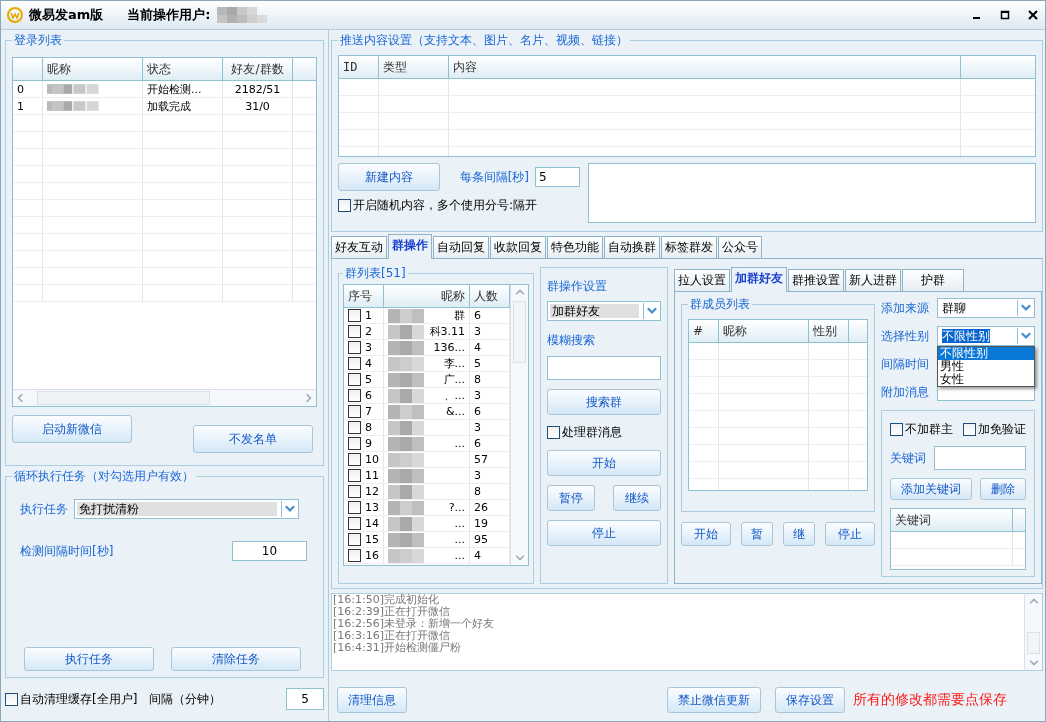 The width and height of the screenshot is (1046, 722). What do you see at coordinates (905, 392) in the screenshot?
I see `field-label: 附加消息` at bounding box center [905, 392].